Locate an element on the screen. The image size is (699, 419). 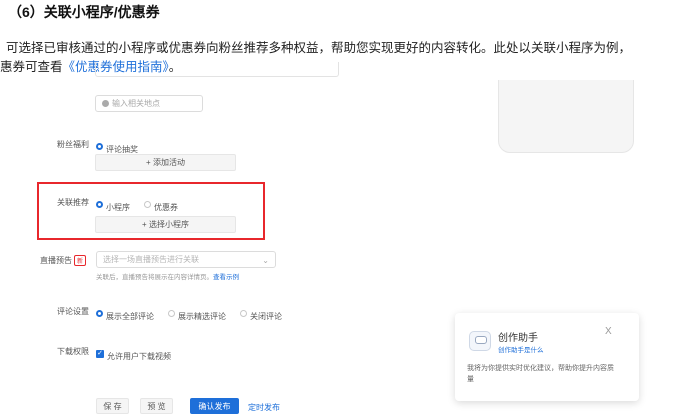
option-close-comments: 关闭评论 is located at coordinates (268, 314).